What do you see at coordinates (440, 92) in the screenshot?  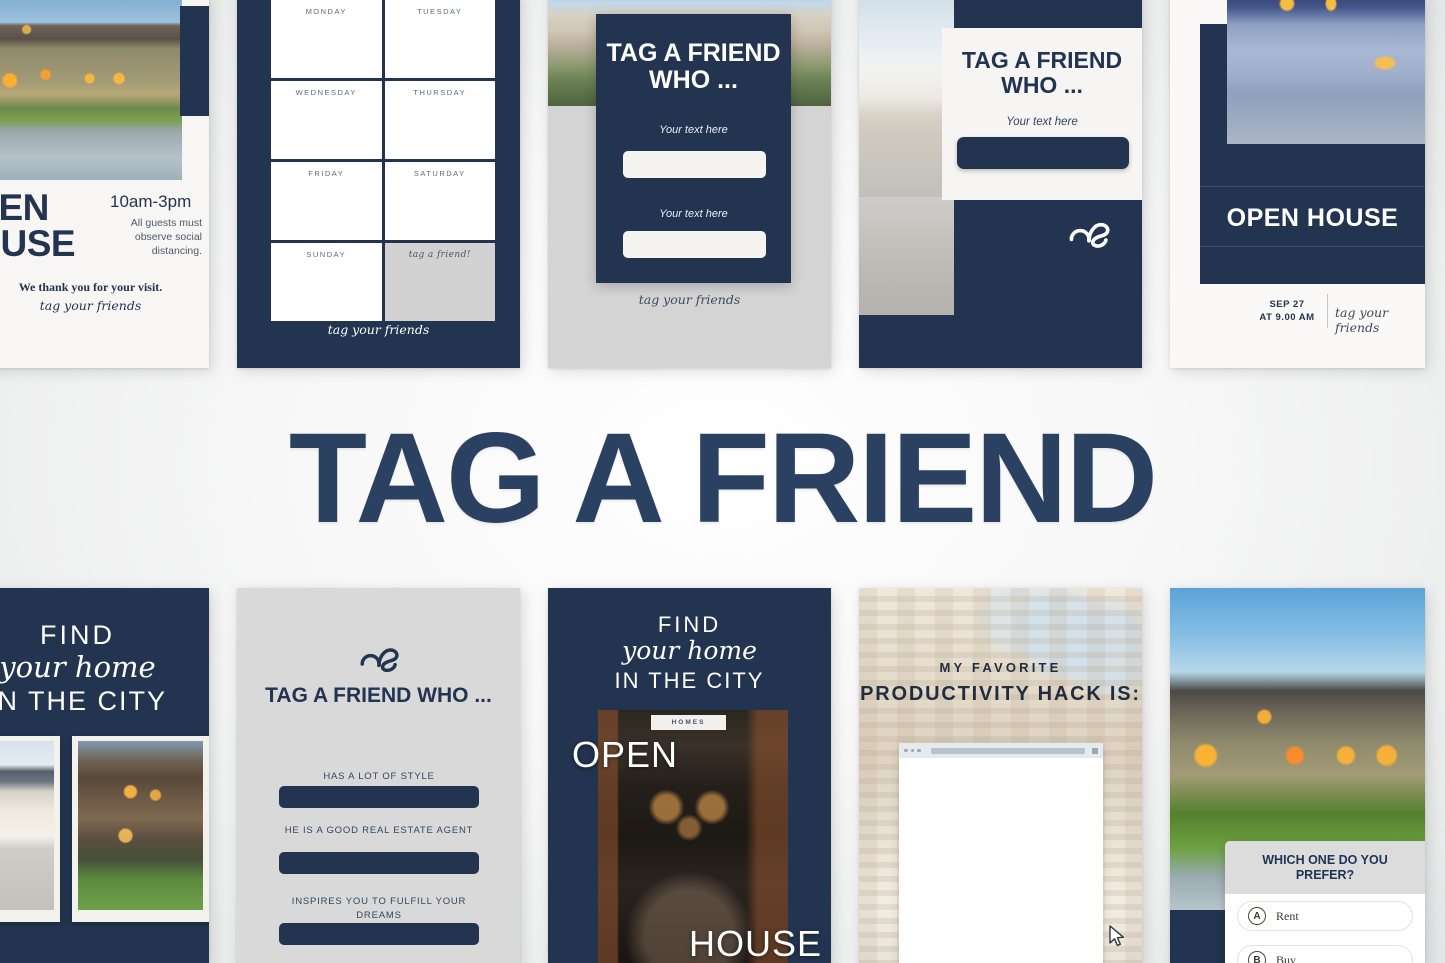 I see `planner-day-label: THURSDAY` at bounding box center [440, 92].